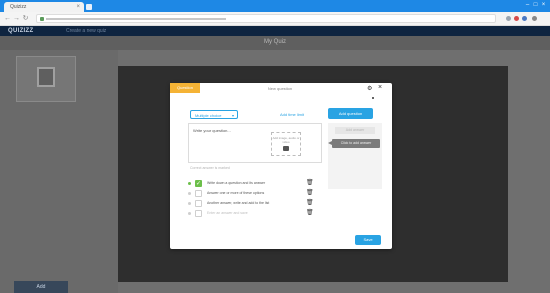 This screenshot has height=293, width=550. What do you see at coordinates (78, 7) in the screenshot?
I see `tab-close-icon: ×` at bounding box center [78, 7].